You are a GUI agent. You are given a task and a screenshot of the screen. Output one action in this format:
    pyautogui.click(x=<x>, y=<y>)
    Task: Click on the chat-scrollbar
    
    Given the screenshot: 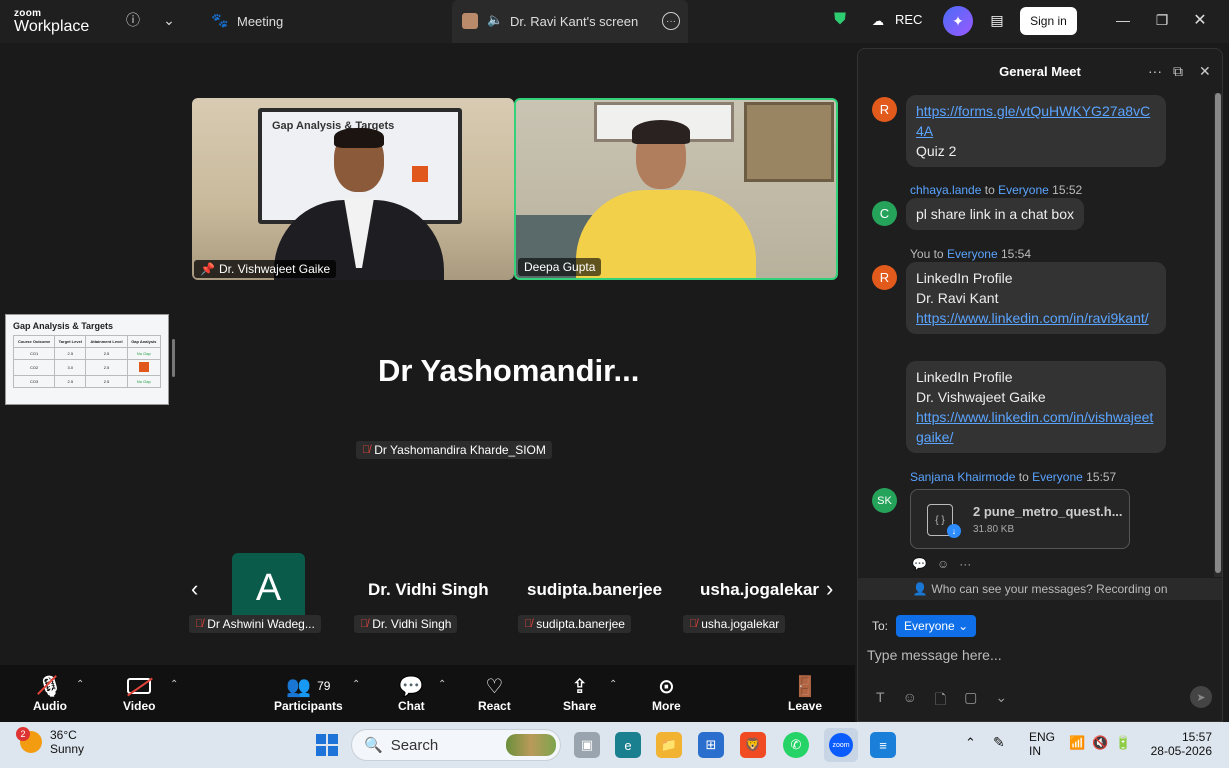 What is the action you would take?
    pyautogui.click(x=1218, y=335)
    